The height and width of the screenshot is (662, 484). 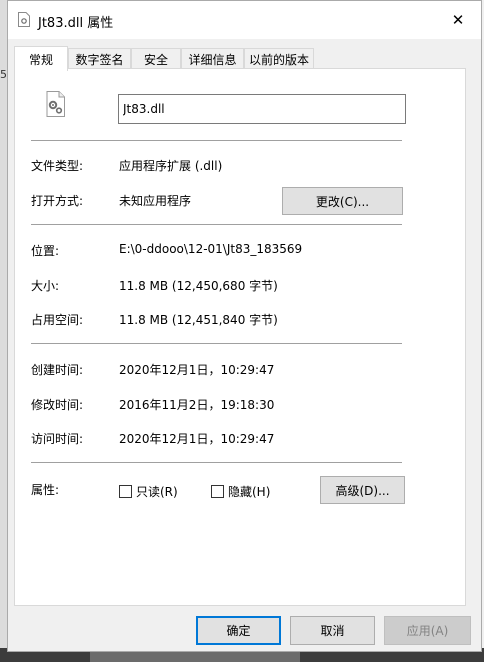 I want to click on tab-digital-signatures: 数字签名, so click(x=99, y=58).